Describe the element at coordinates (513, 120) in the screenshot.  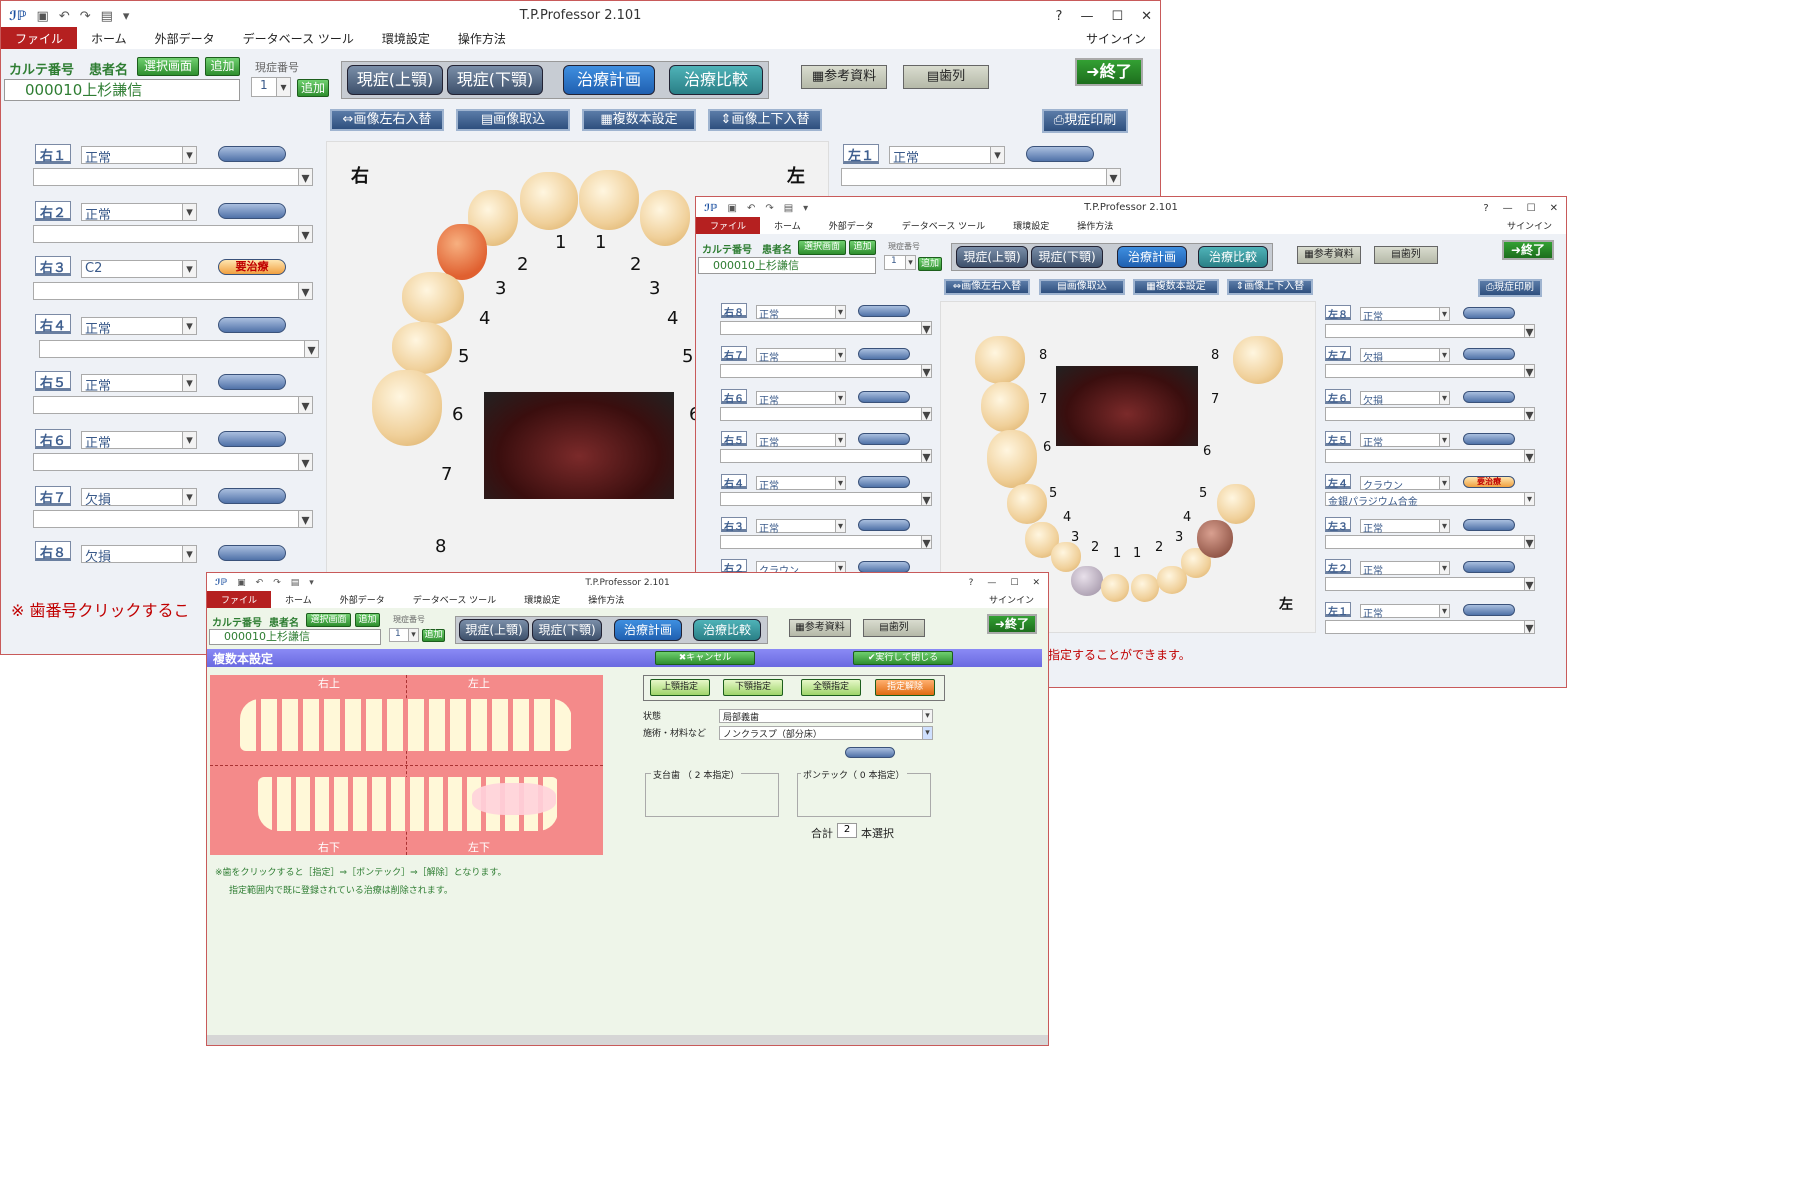
I see `import-button: ▤画像取込` at that location.